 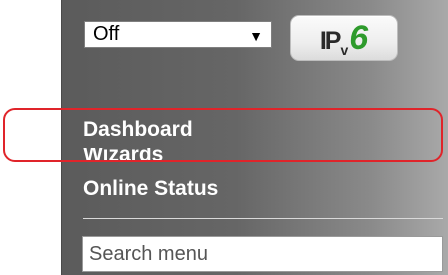 I want to click on menu-item-online-status: Online Status, so click(x=150, y=188).